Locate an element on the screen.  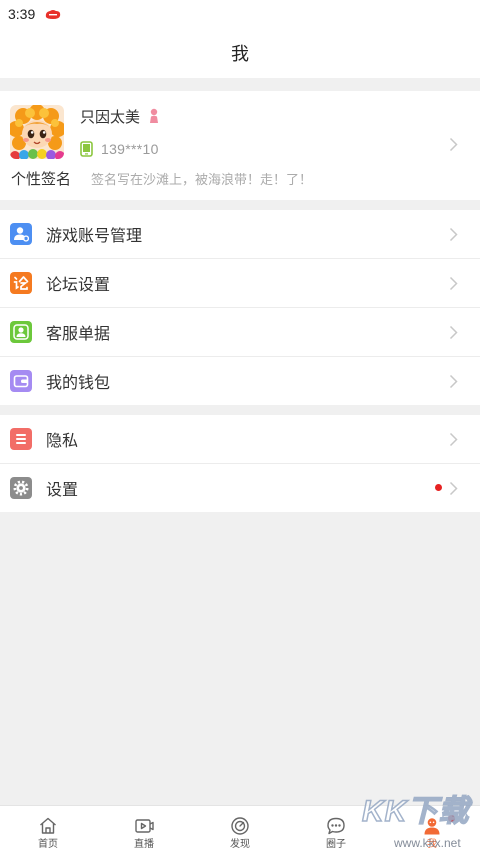
menu-item-privacy: 隐私 is located at coordinates (240, 439).